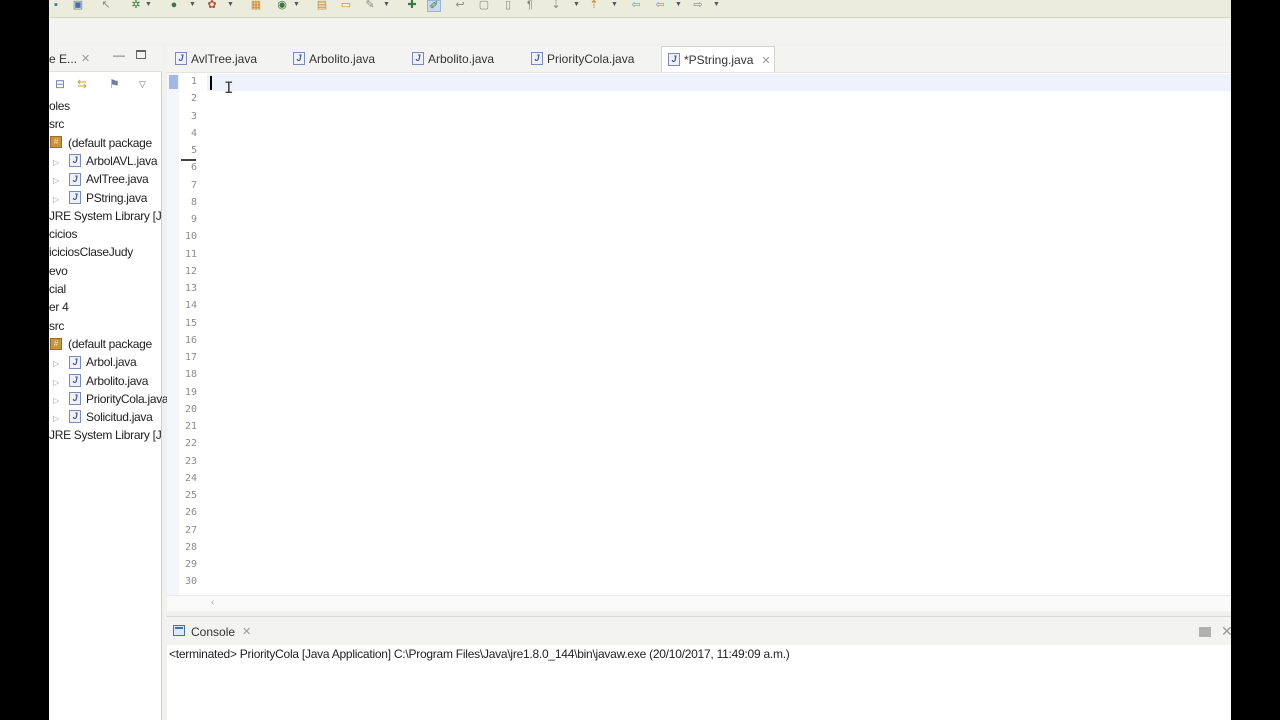  What do you see at coordinates (508, 6) in the screenshot?
I see `show-whitespace-icon: ▯` at bounding box center [508, 6].